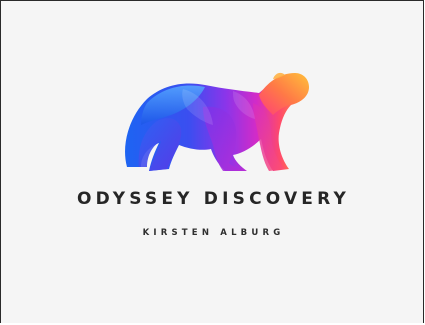 This screenshot has width=425, height=325. I want to click on brand-title: ODYSSEY DISCOVERY, so click(213, 199).